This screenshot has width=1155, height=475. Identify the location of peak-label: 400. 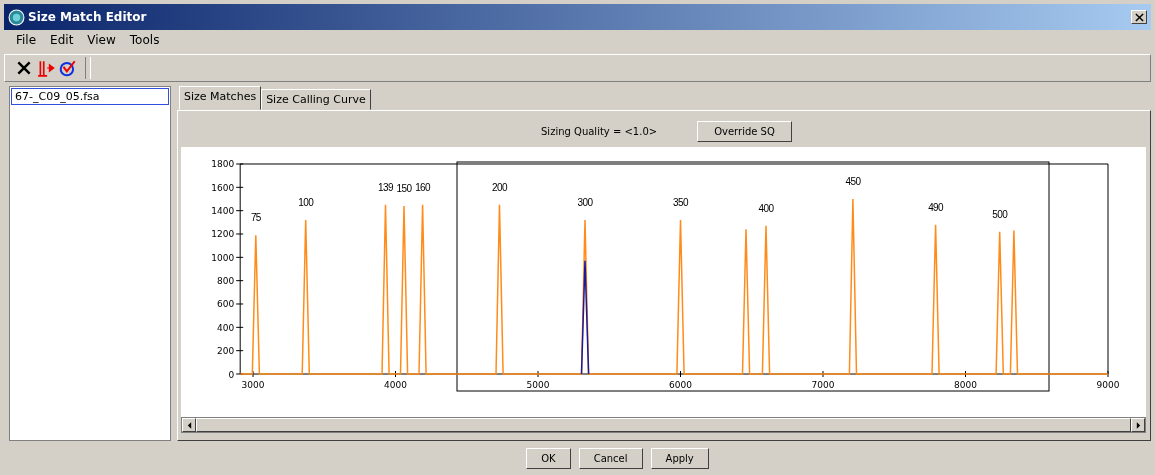
(766, 208).